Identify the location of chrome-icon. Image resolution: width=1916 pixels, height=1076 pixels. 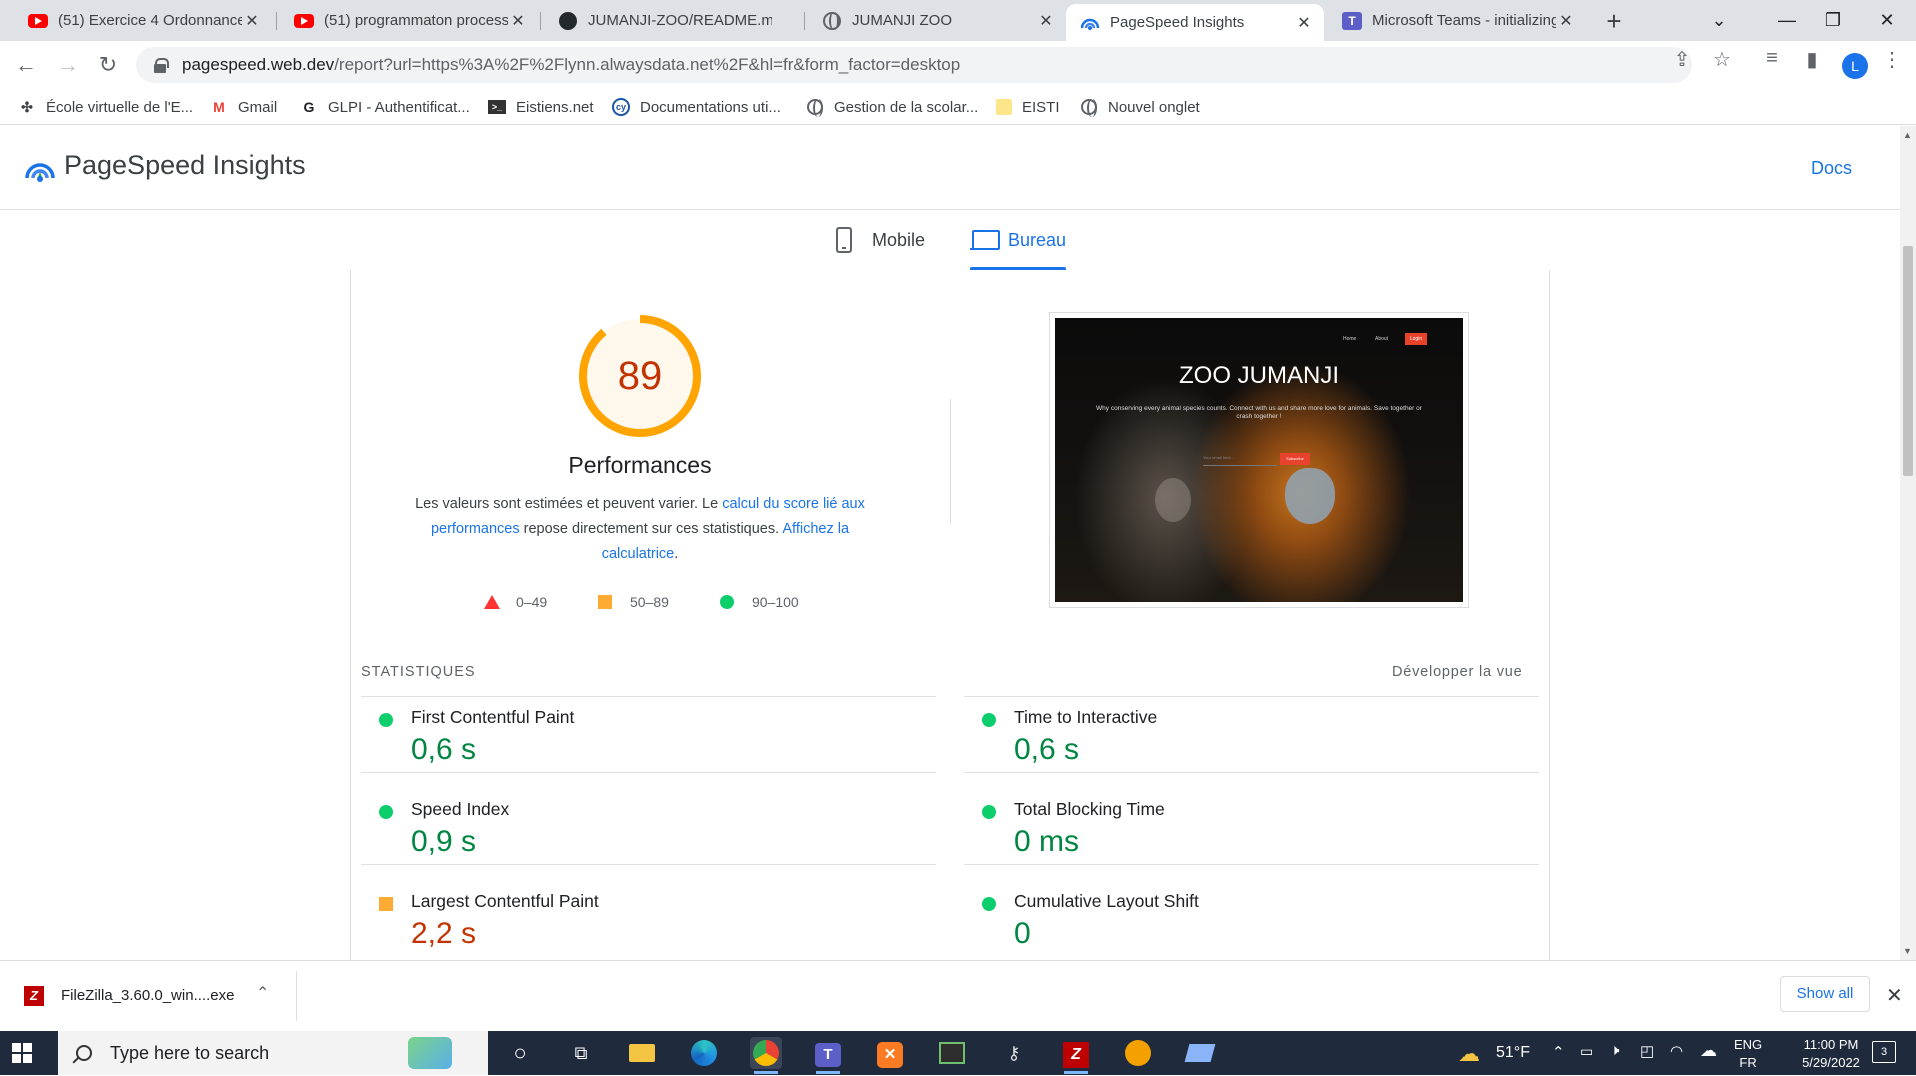
(766, 1055).